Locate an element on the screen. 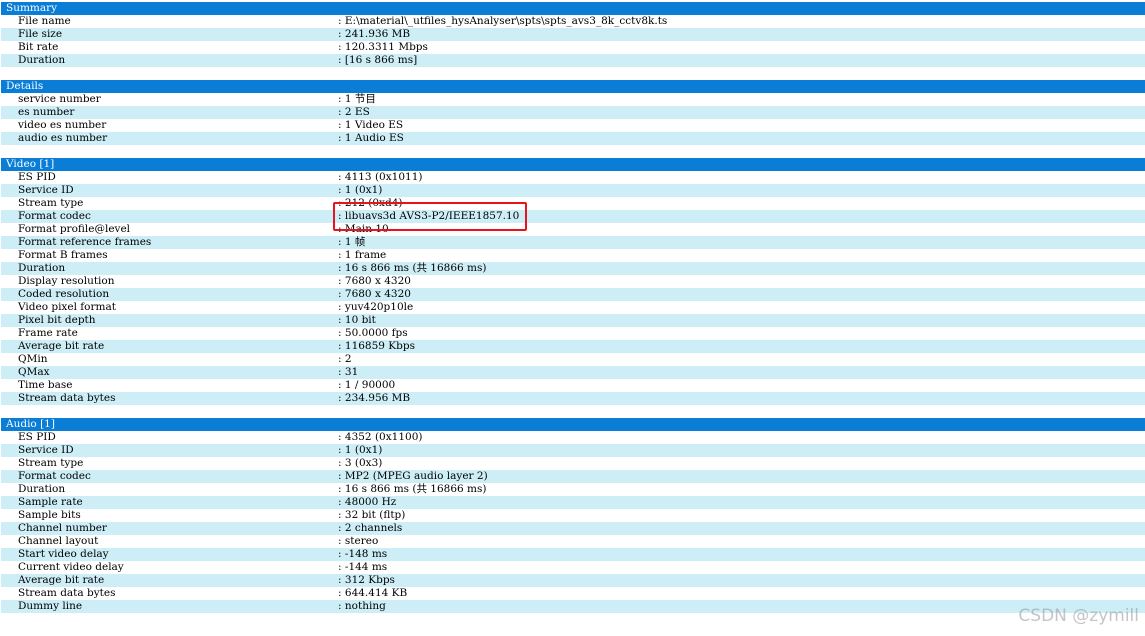 This screenshot has width=1145, height=636. list-item: Format codec MP2 (MPEG audio layer 2) is located at coordinates (573, 476).